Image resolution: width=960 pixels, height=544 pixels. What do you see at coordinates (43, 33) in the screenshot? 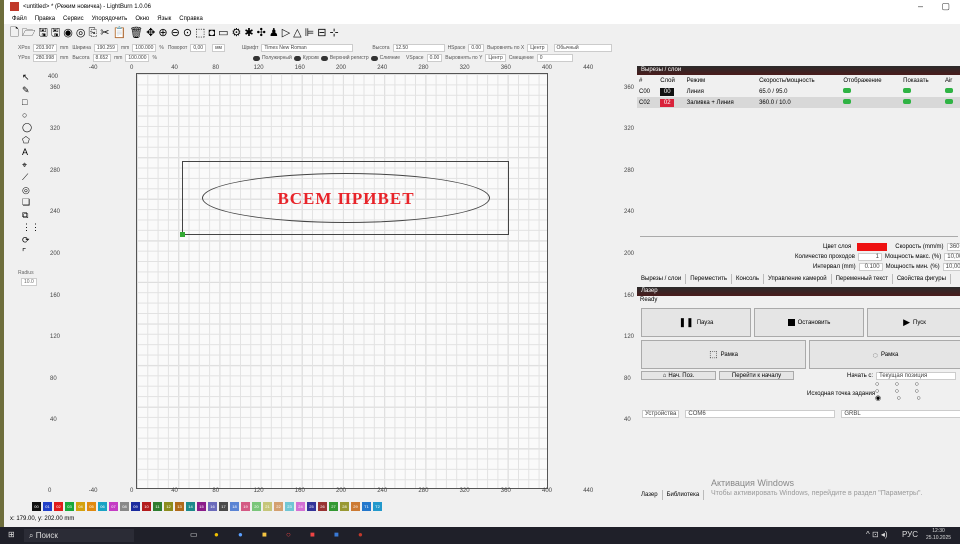
I see `save-icon: 🖫` at bounding box center [43, 33].